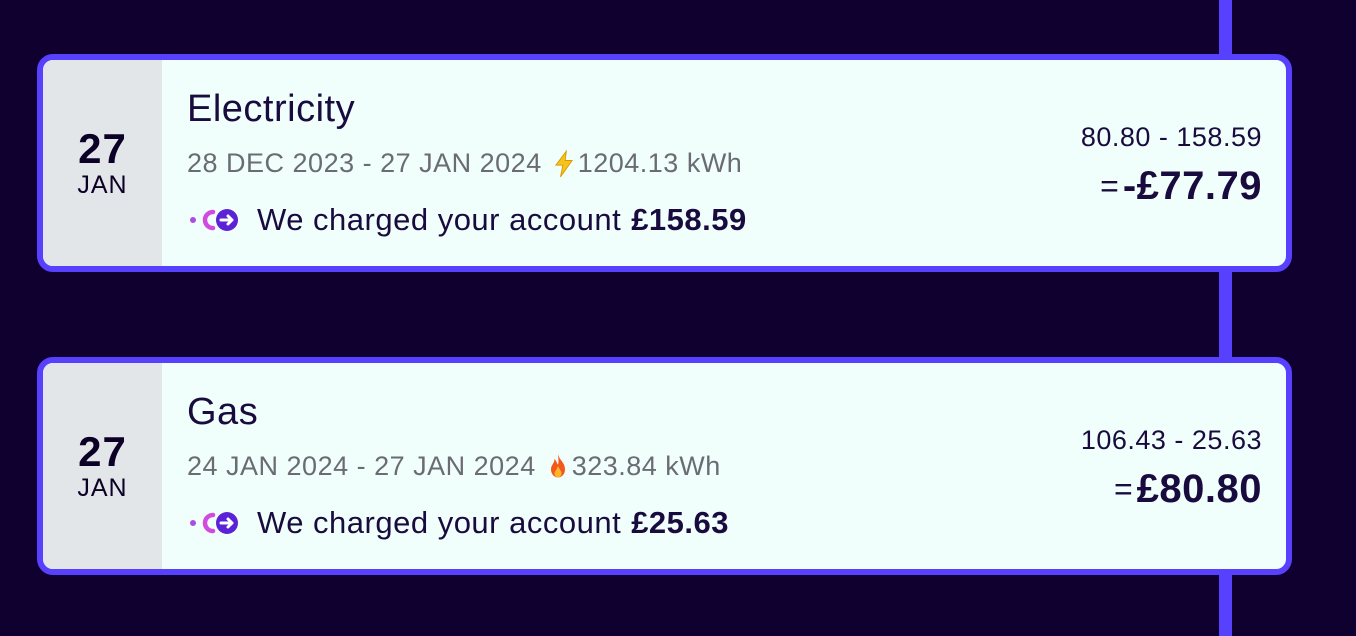 The height and width of the screenshot is (636, 1356). What do you see at coordinates (271, 109) in the screenshot?
I see `statement-title: Electricity` at bounding box center [271, 109].